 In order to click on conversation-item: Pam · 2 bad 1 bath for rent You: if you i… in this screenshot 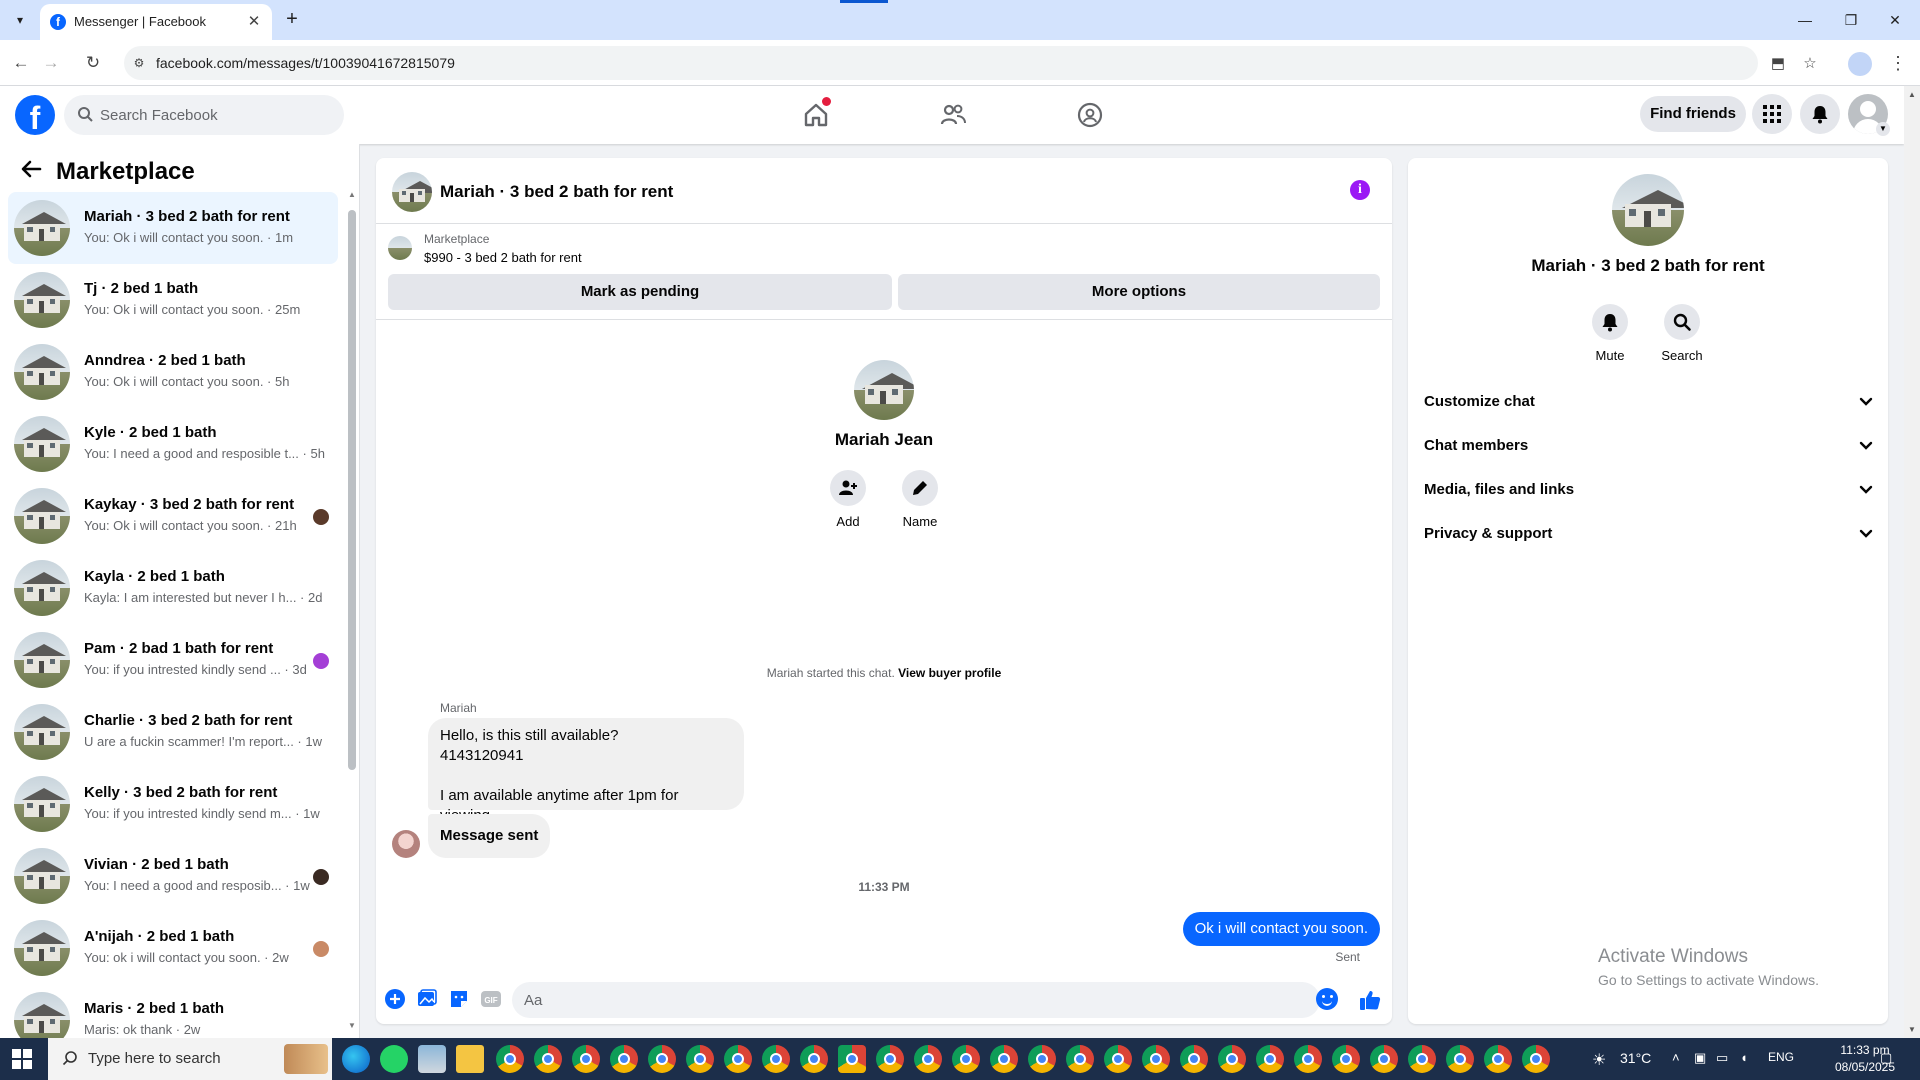, I will do `click(173, 660)`.